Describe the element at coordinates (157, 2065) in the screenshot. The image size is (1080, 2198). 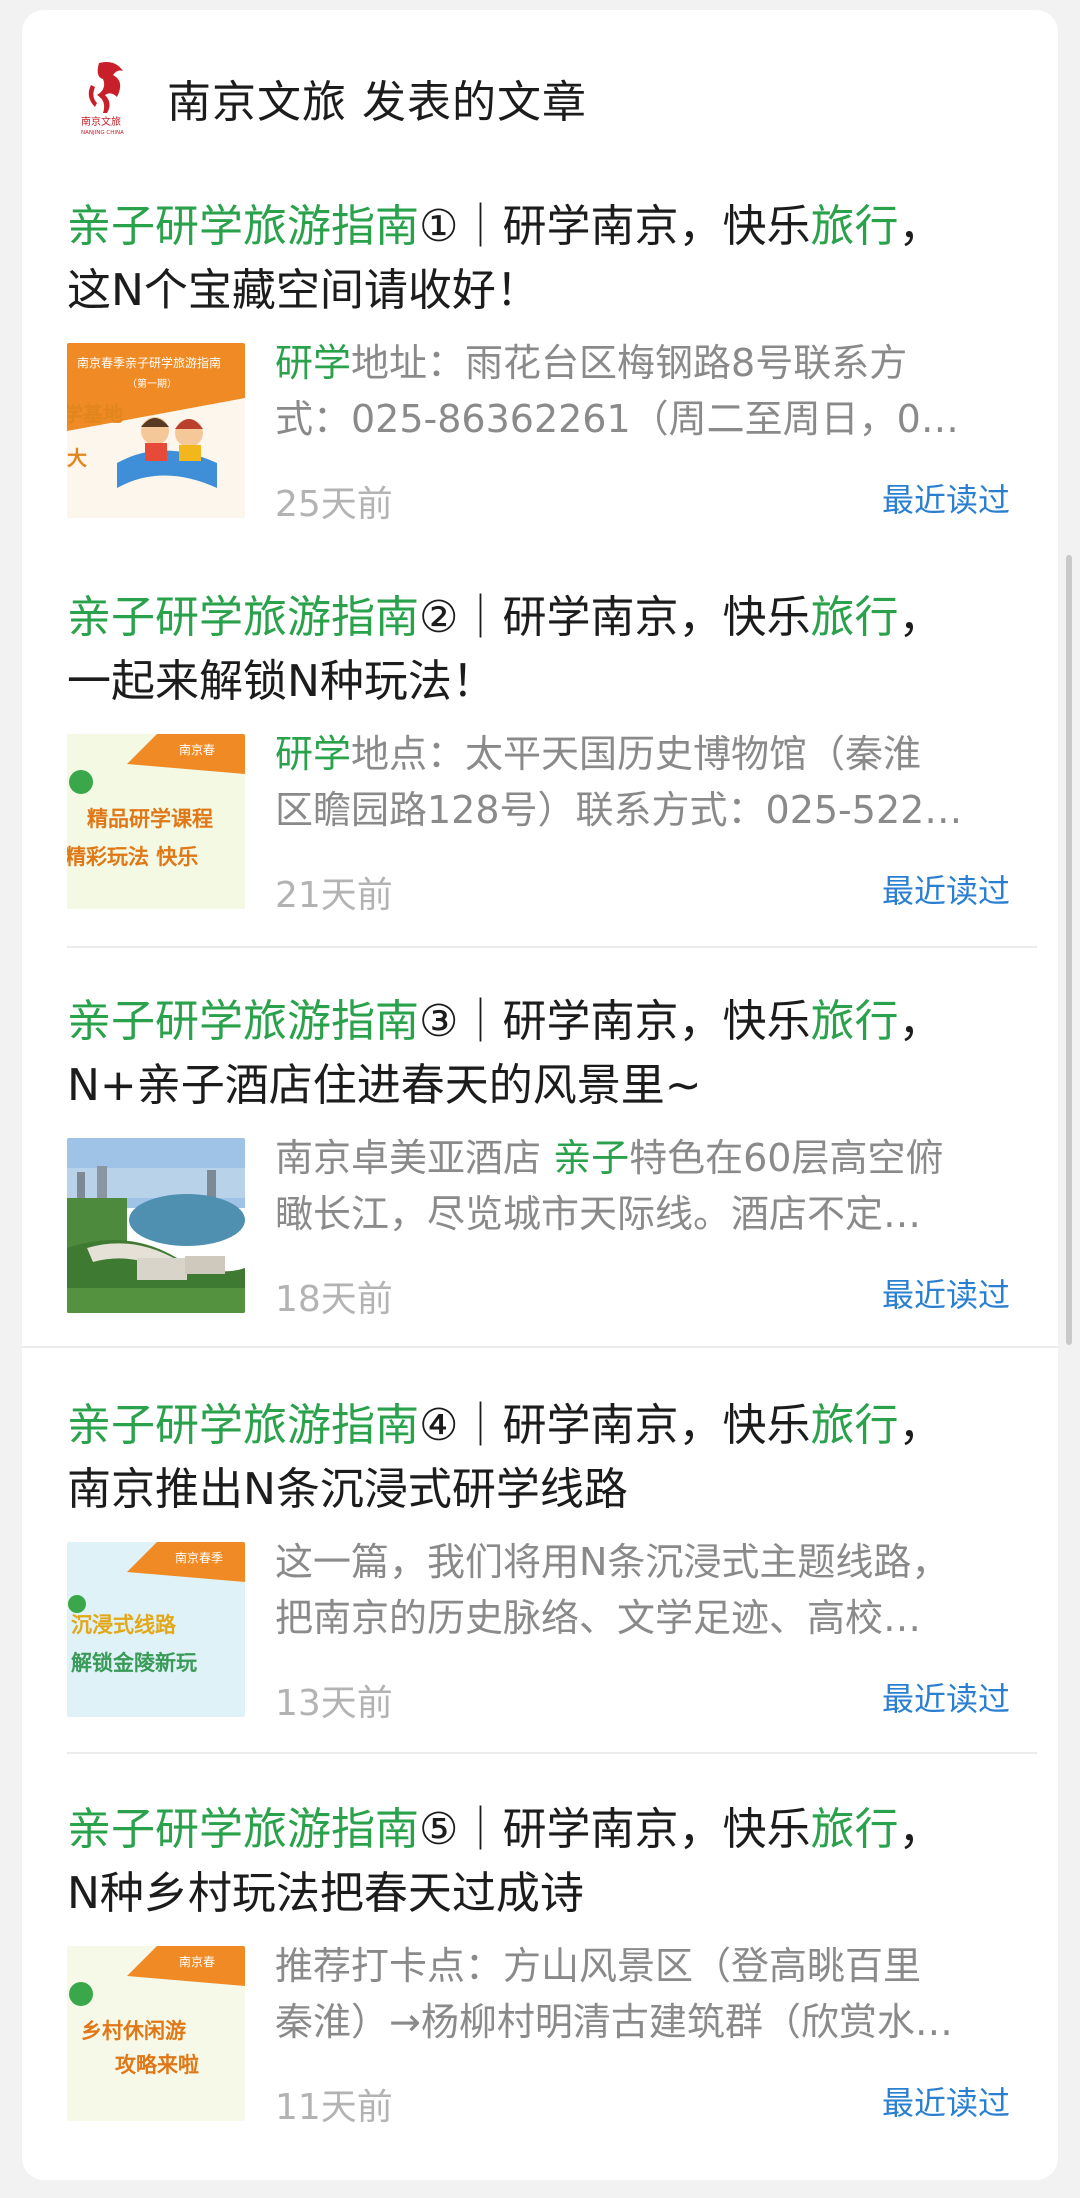
I see `thumb-caption: 攻略来啦` at that location.